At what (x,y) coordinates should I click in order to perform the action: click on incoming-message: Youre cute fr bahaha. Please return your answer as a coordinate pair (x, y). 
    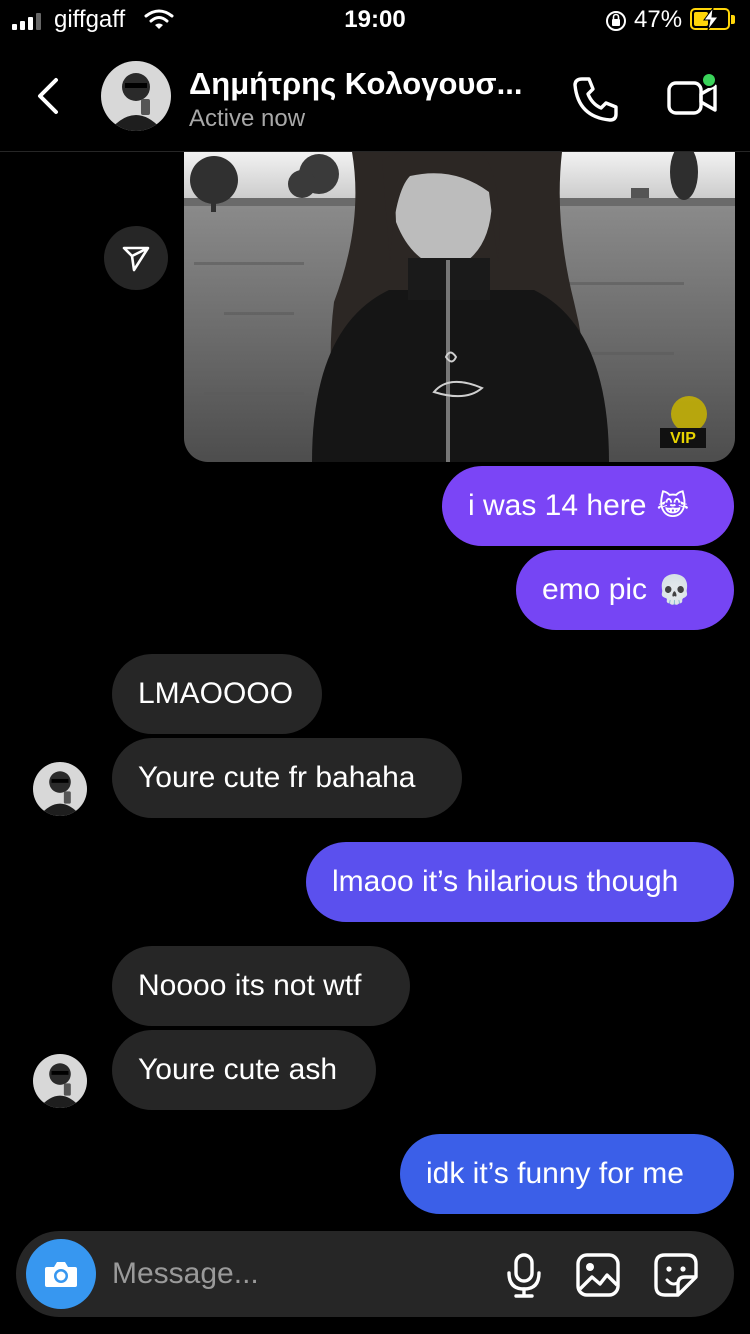
    Looking at the image, I should click on (287, 778).